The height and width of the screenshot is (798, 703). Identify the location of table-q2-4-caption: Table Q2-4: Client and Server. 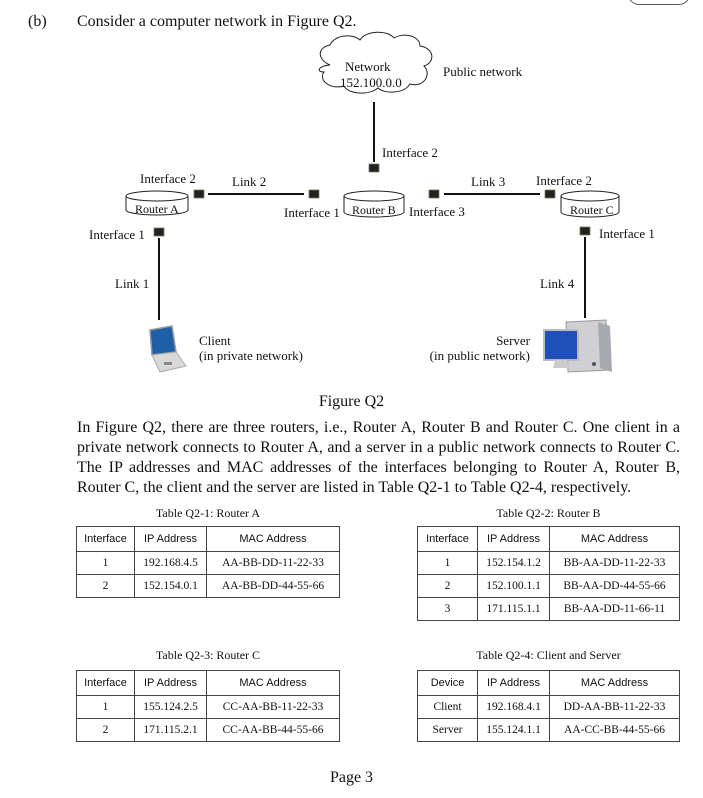
(548, 655).